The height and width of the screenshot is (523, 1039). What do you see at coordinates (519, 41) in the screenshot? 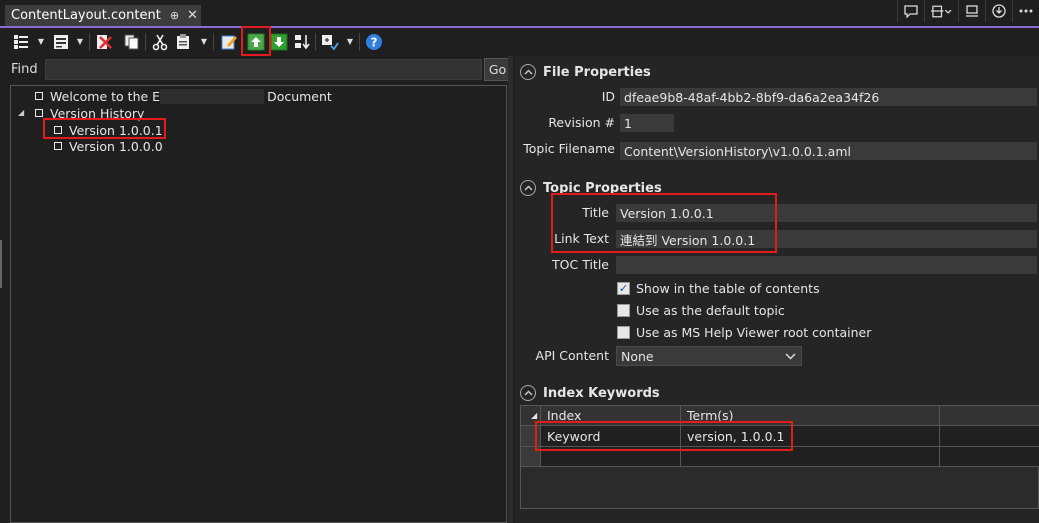
I see `content-toolbar: ▼ ▼ ▼ ▼ ?` at bounding box center [519, 41].